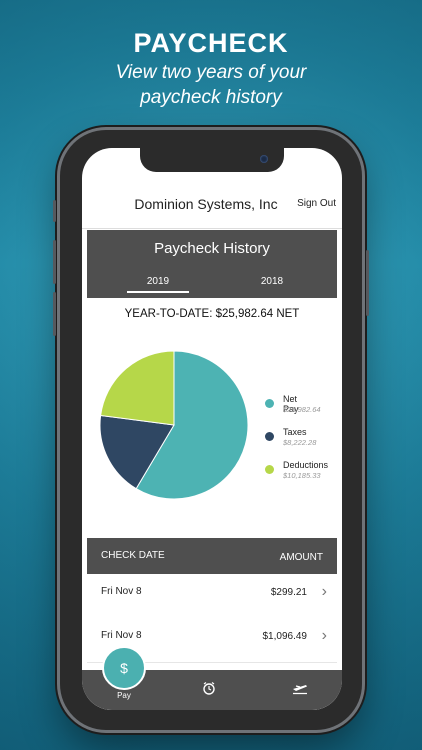 The width and height of the screenshot is (422, 750). What do you see at coordinates (54, 262) in the screenshot?
I see `volume-up-button` at bounding box center [54, 262].